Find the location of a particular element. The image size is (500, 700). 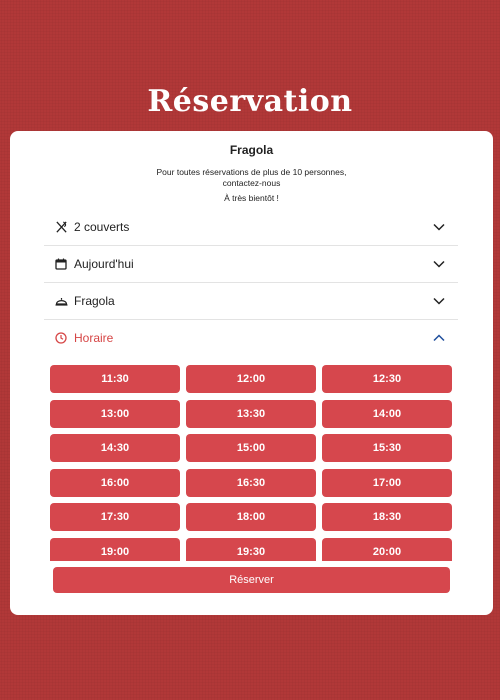

time-slot-button: 19:30 is located at coordinates (251, 549).